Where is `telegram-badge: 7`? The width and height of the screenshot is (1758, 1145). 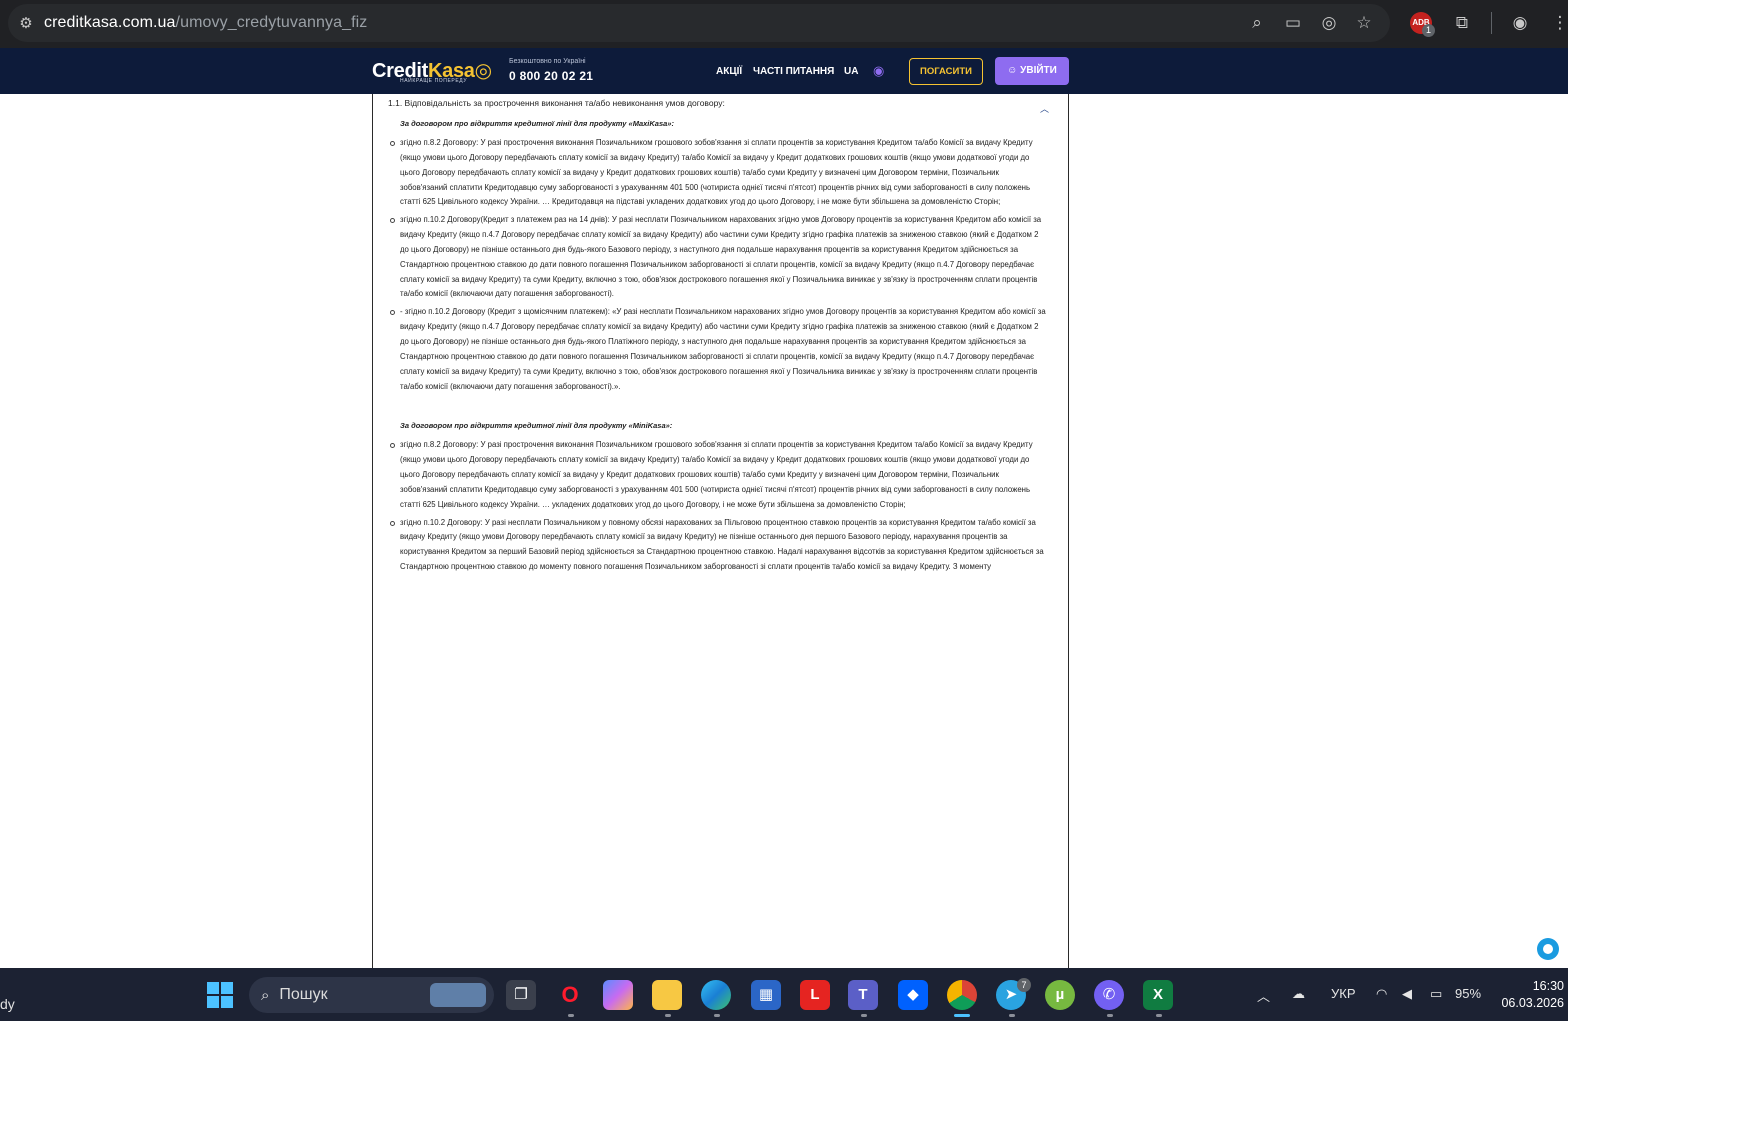
telegram-badge: 7 is located at coordinates (1024, 985).